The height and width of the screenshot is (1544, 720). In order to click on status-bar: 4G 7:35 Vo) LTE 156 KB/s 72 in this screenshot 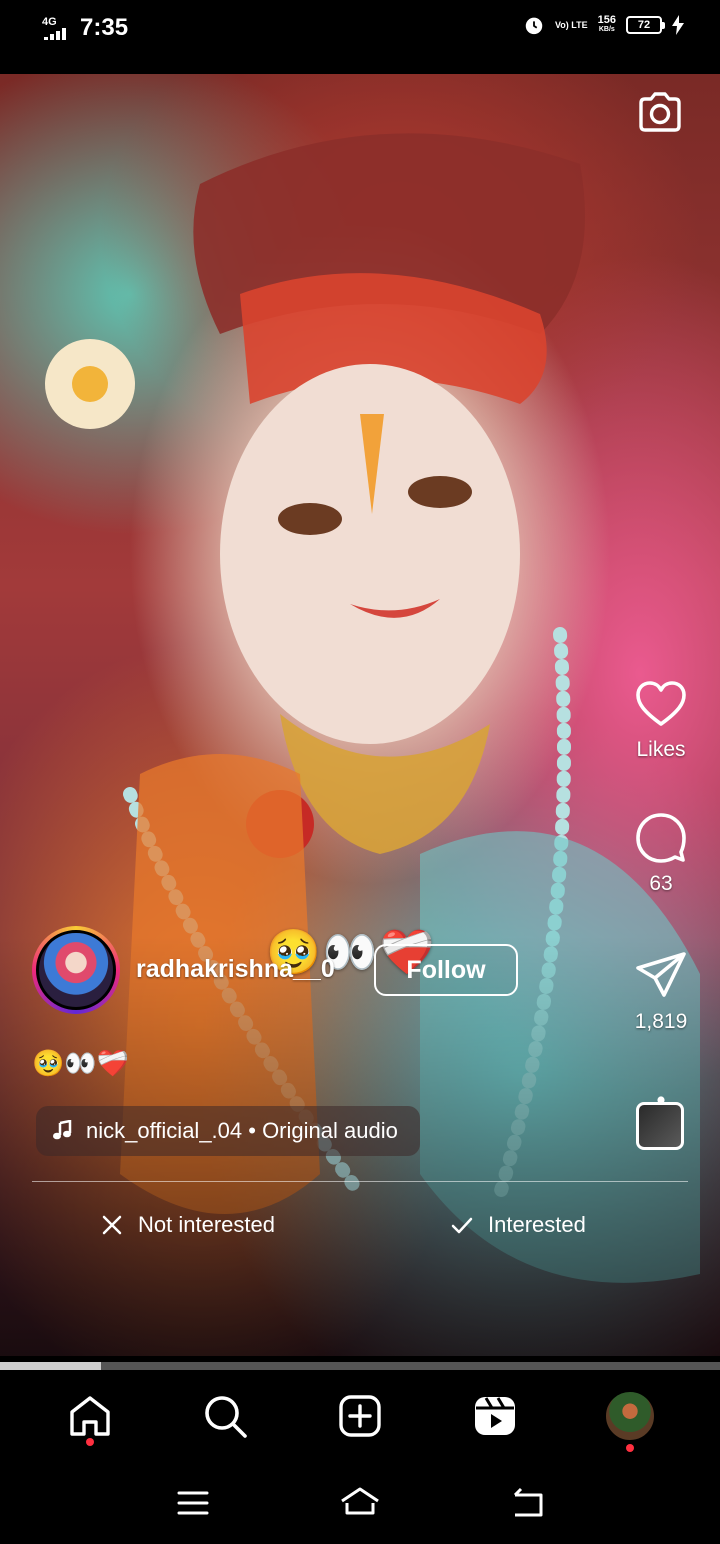, I will do `click(360, 37)`.